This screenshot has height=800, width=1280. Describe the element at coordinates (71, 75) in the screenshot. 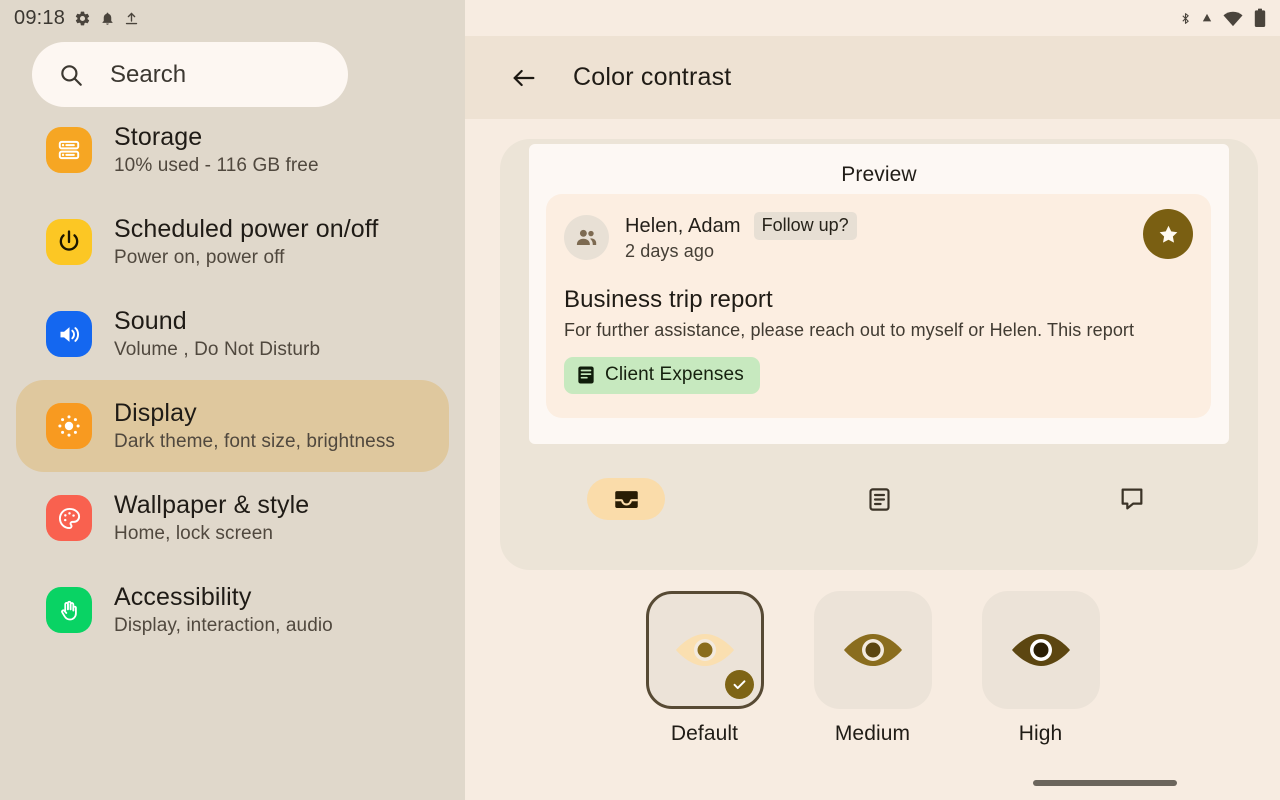

I see `search-icon` at that location.